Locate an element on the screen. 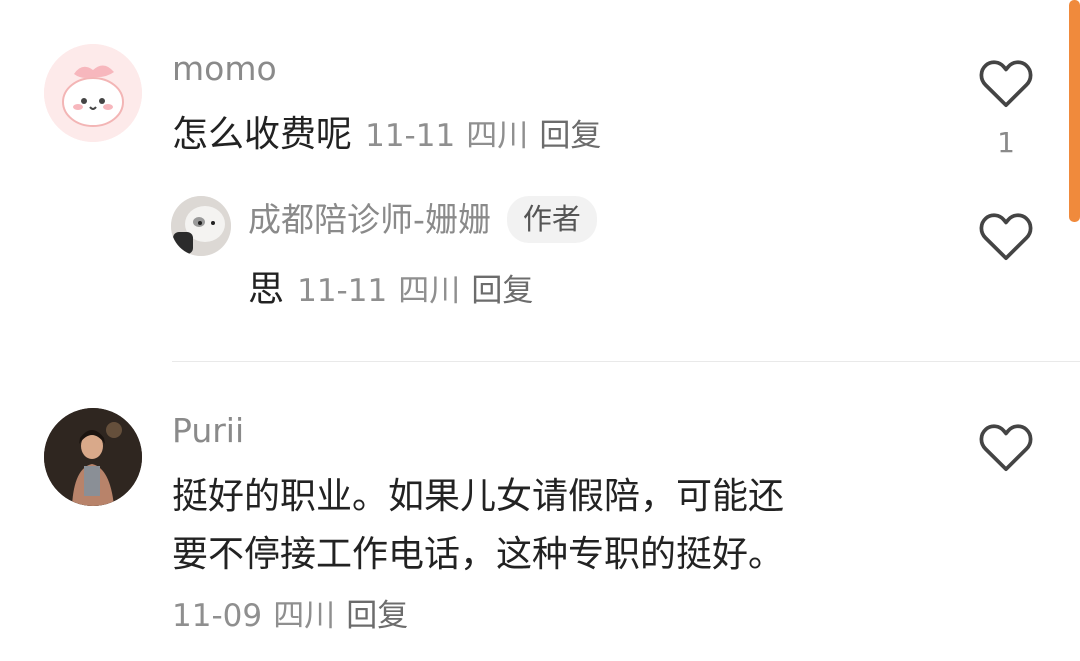 This screenshot has height=661, width=1080. avatar-momo is located at coordinates (93, 93).